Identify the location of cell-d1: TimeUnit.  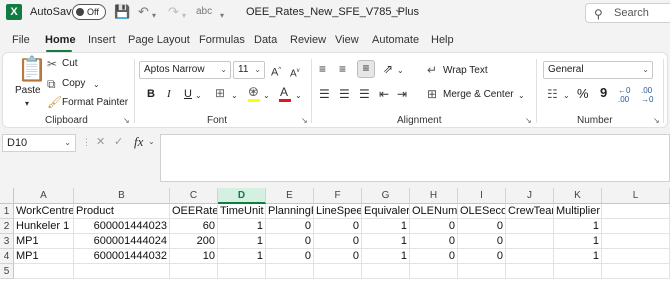
(242, 211).